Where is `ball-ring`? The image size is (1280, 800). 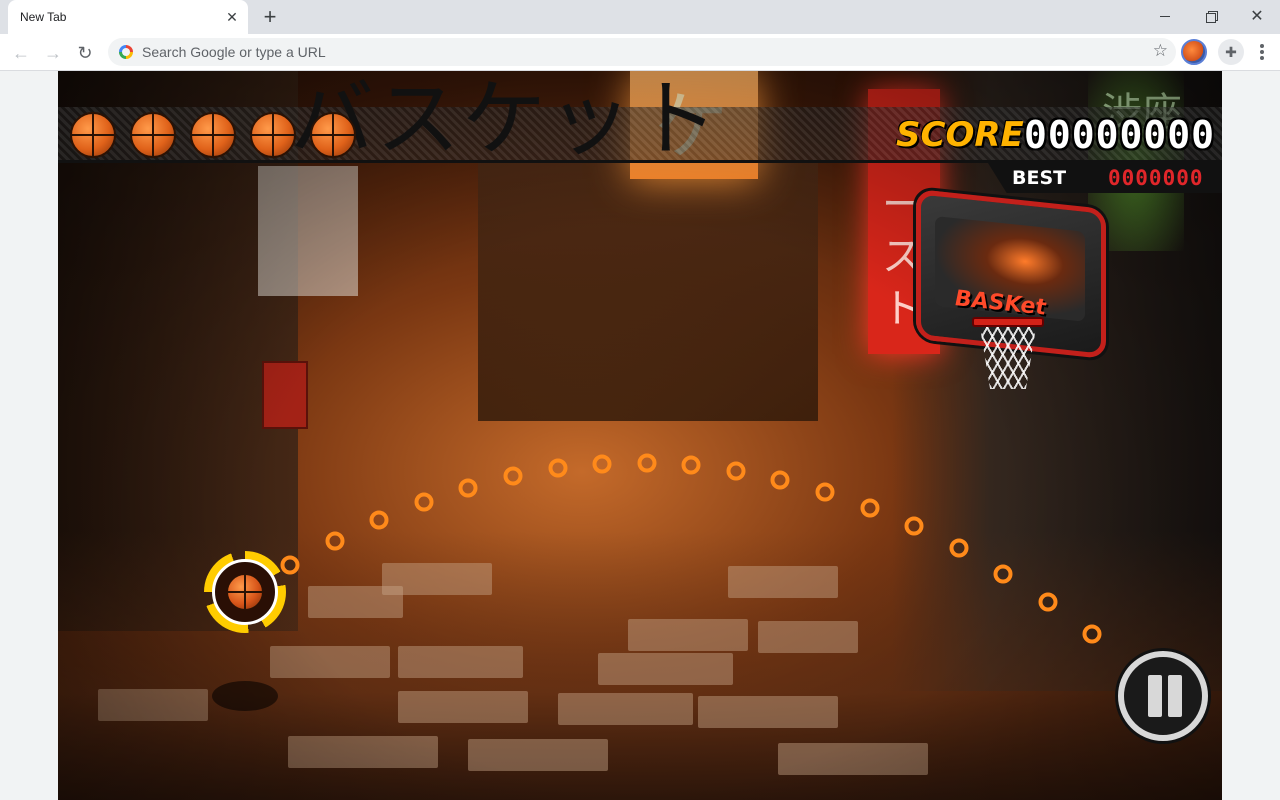 ball-ring is located at coordinates (245, 592).